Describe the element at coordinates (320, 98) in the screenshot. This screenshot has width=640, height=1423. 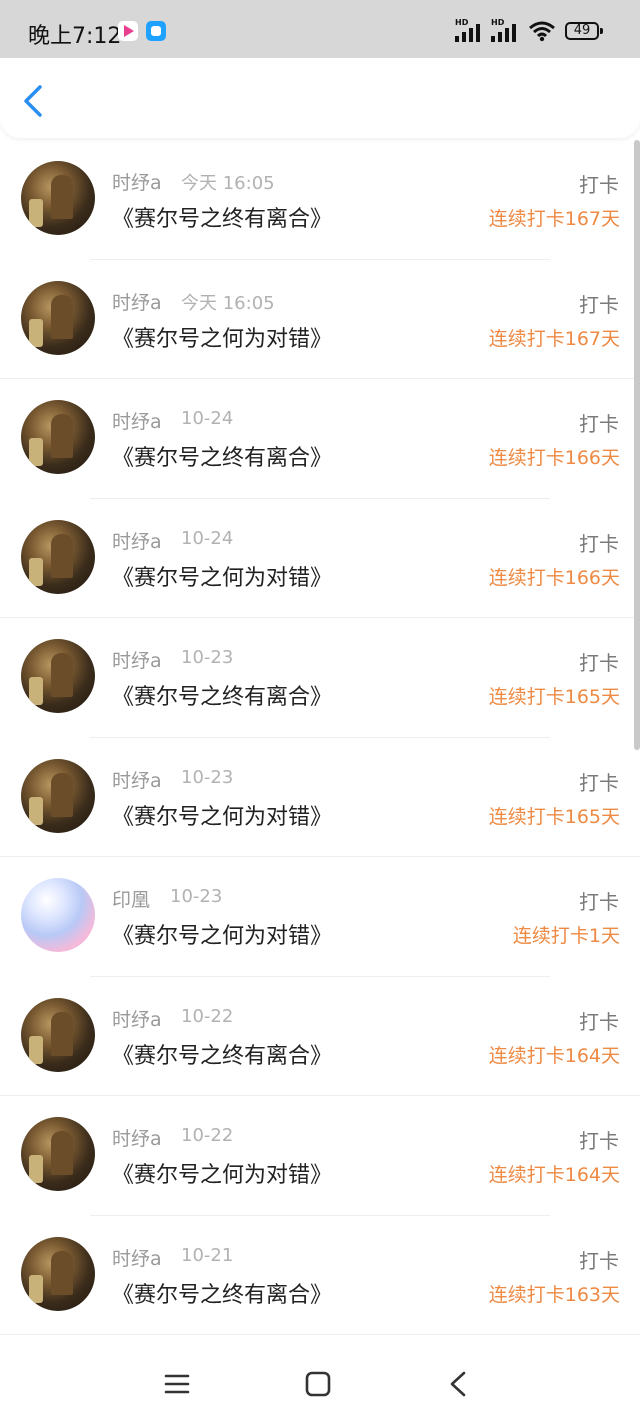
I see `header` at that location.